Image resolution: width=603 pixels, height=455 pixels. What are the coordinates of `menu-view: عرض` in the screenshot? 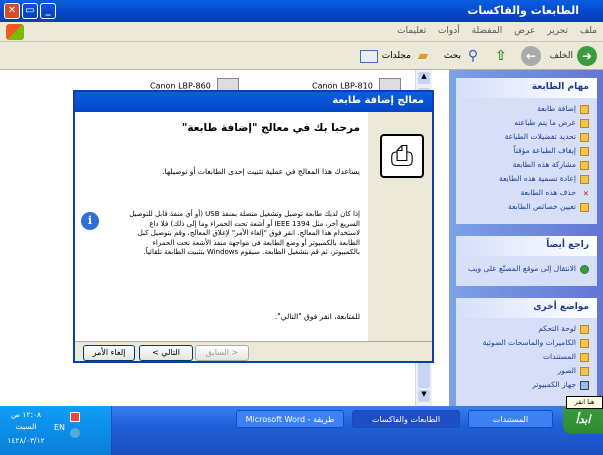 It's located at (524, 31).